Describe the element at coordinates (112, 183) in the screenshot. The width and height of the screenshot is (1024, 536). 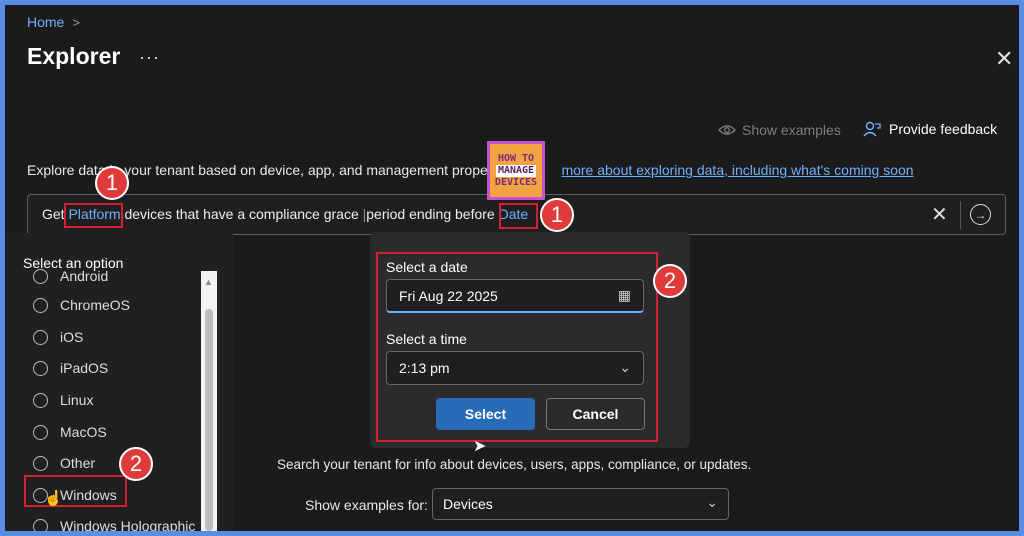
I see `step-badge-platform: 1` at that location.